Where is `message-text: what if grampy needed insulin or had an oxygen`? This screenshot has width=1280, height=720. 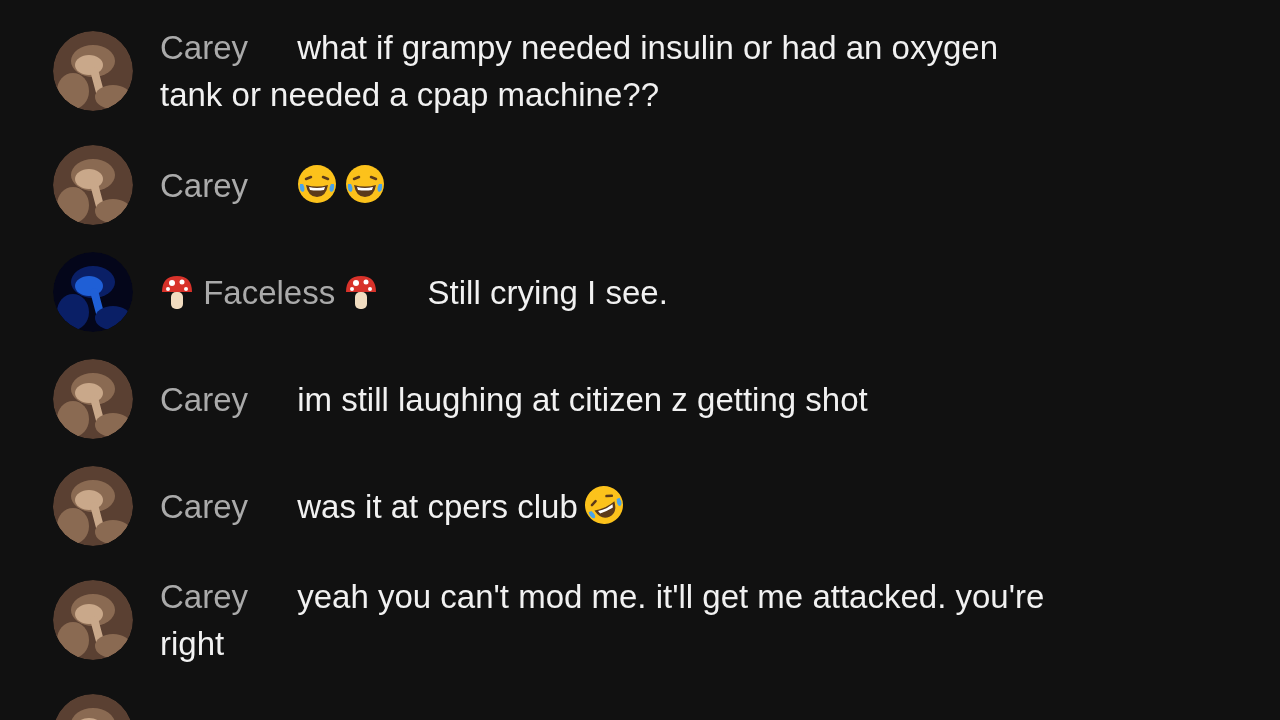 message-text: what if grampy needed insulin or had an oxygen is located at coordinates (647, 47).